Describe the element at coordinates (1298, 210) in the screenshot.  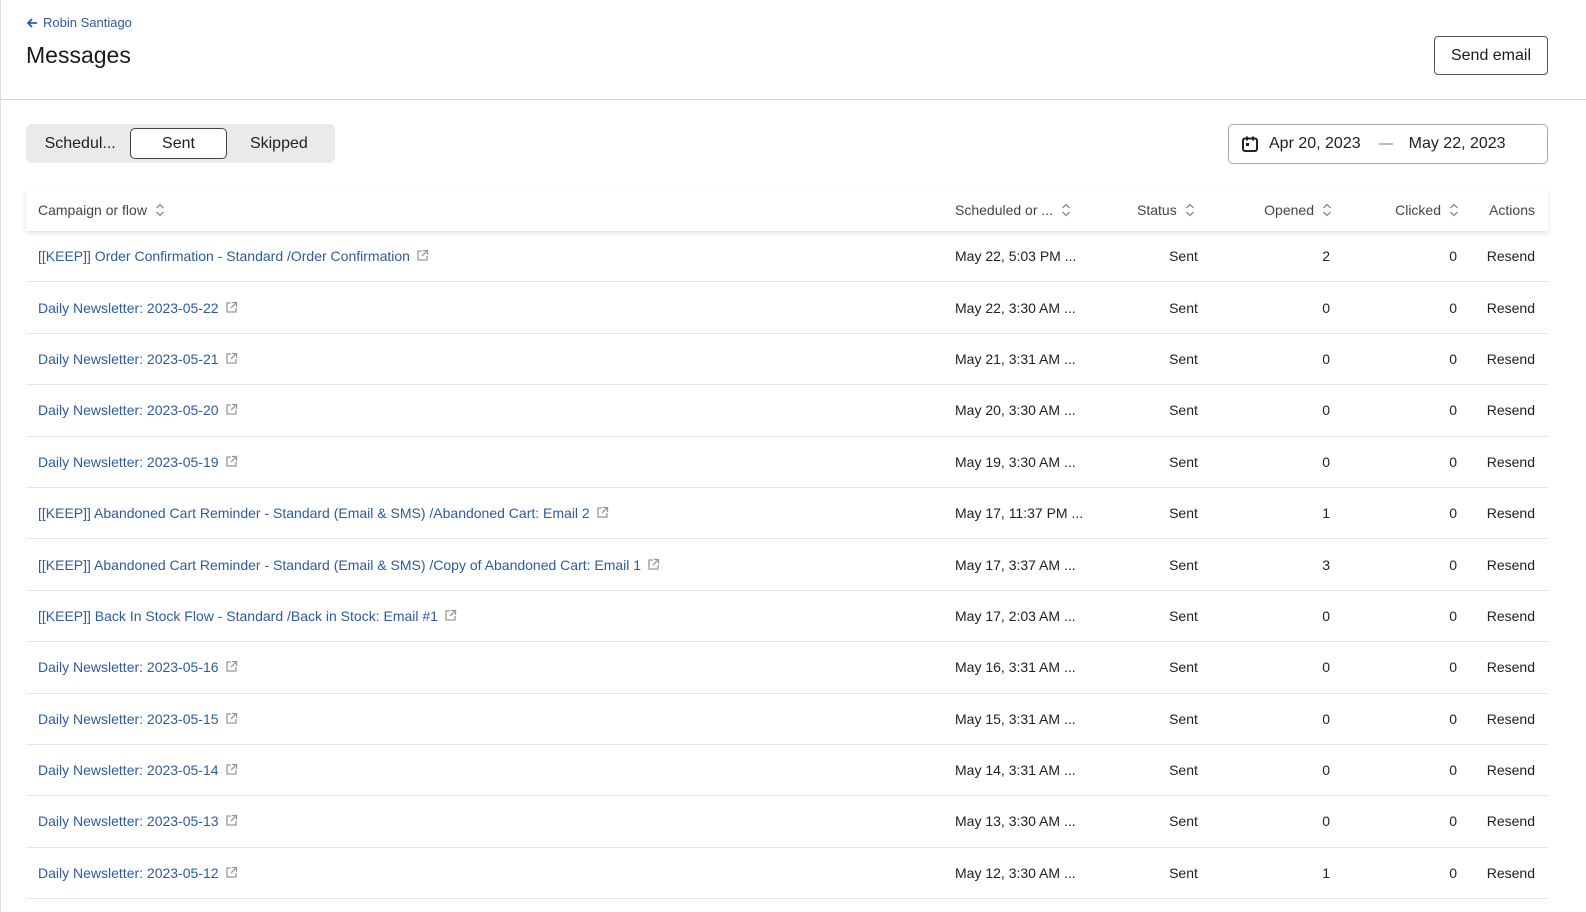
I see `column-header: Opened` at that location.